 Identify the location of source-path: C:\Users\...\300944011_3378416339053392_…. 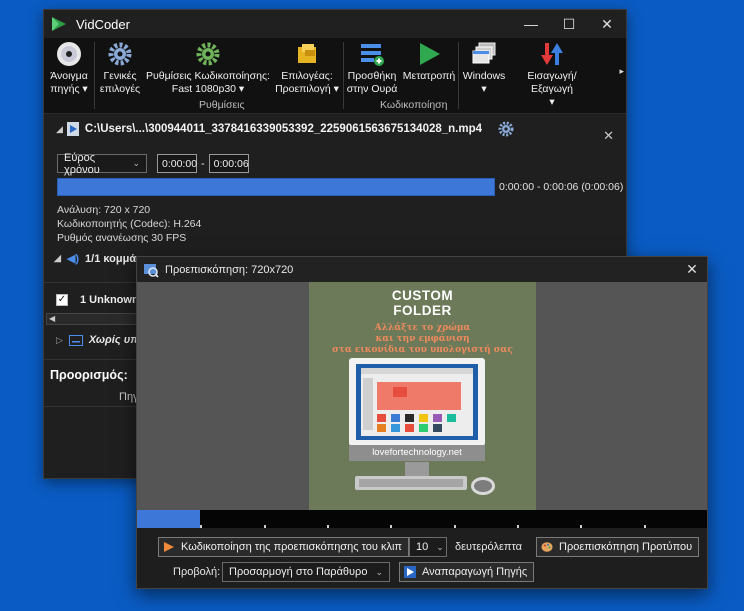
(283, 129).